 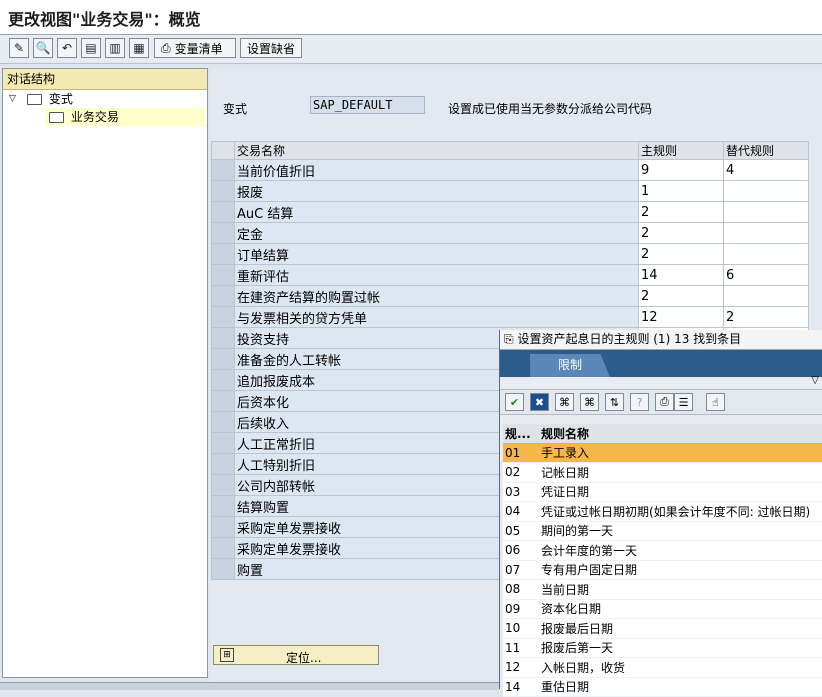 What do you see at coordinates (436, 212) in the screenshot?
I see `transaction-name: AuC 结算` at bounding box center [436, 212].